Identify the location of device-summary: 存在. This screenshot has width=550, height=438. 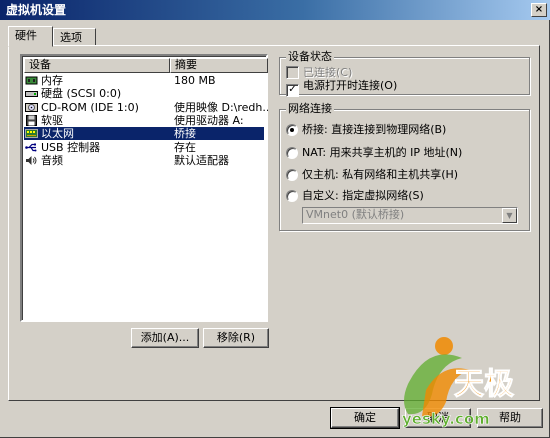
(185, 147).